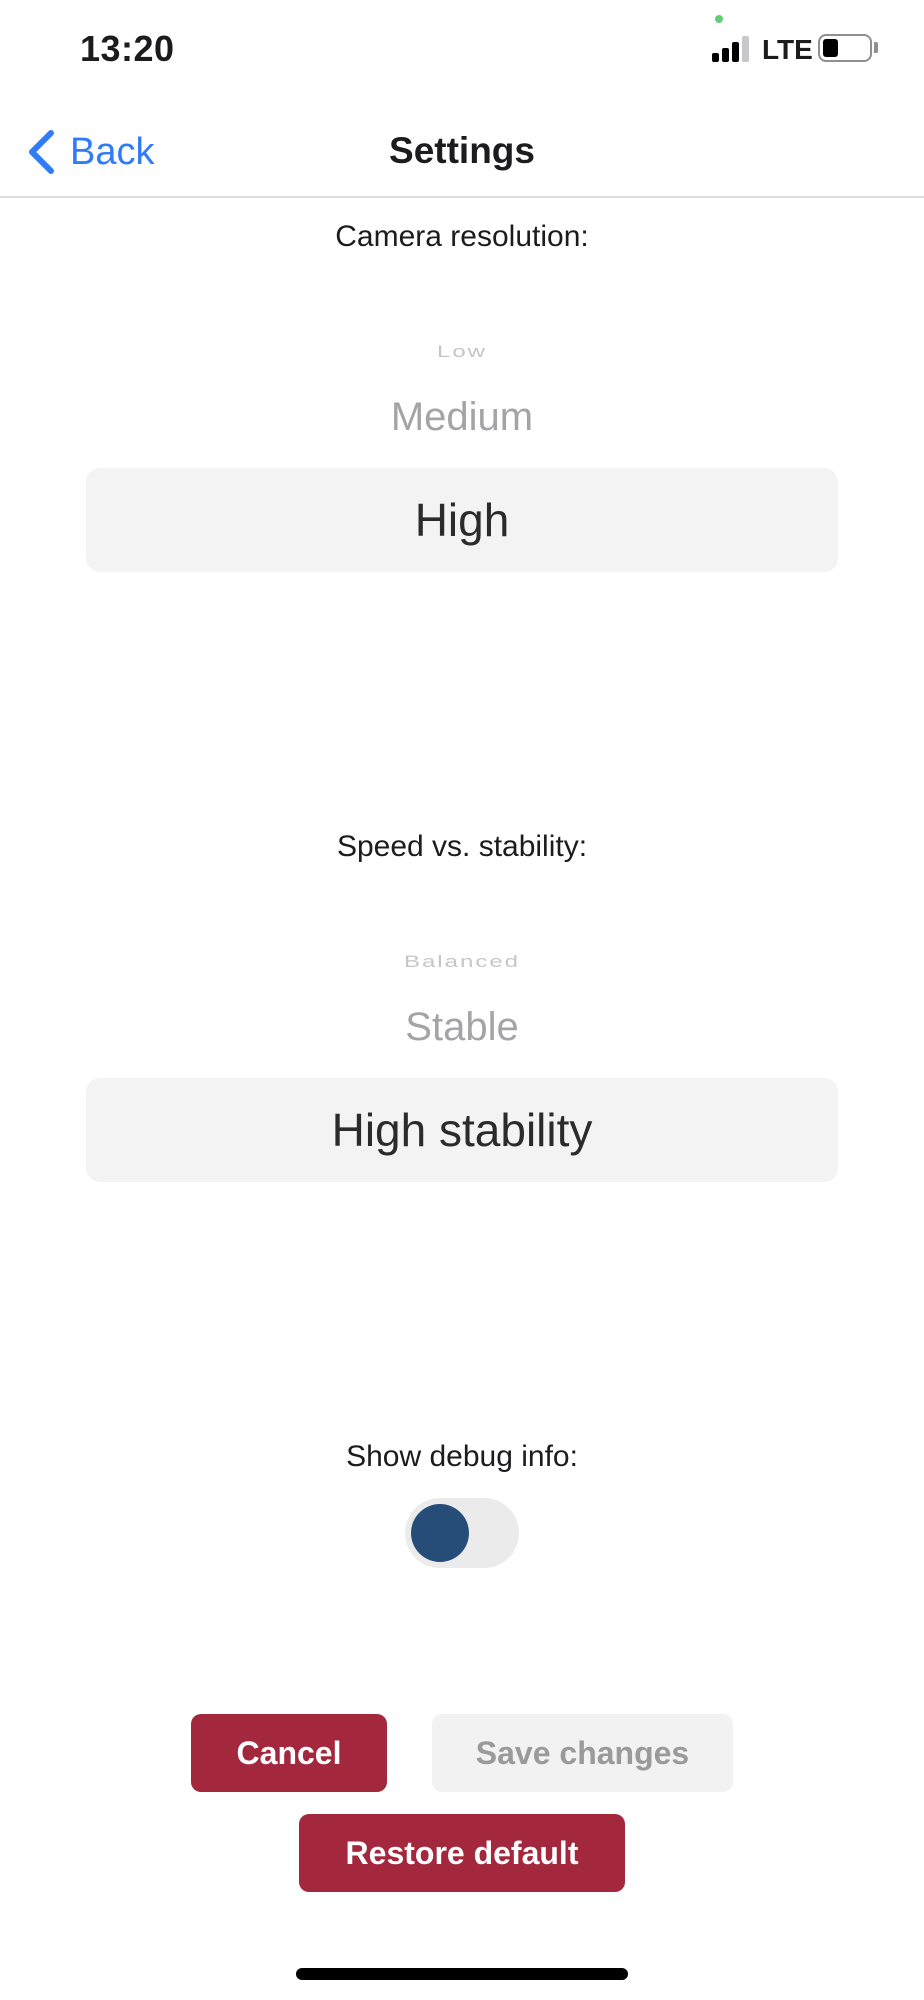  What do you see at coordinates (876, 47) in the screenshot?
I see `battery-nub` at bounding box center [876, 47].